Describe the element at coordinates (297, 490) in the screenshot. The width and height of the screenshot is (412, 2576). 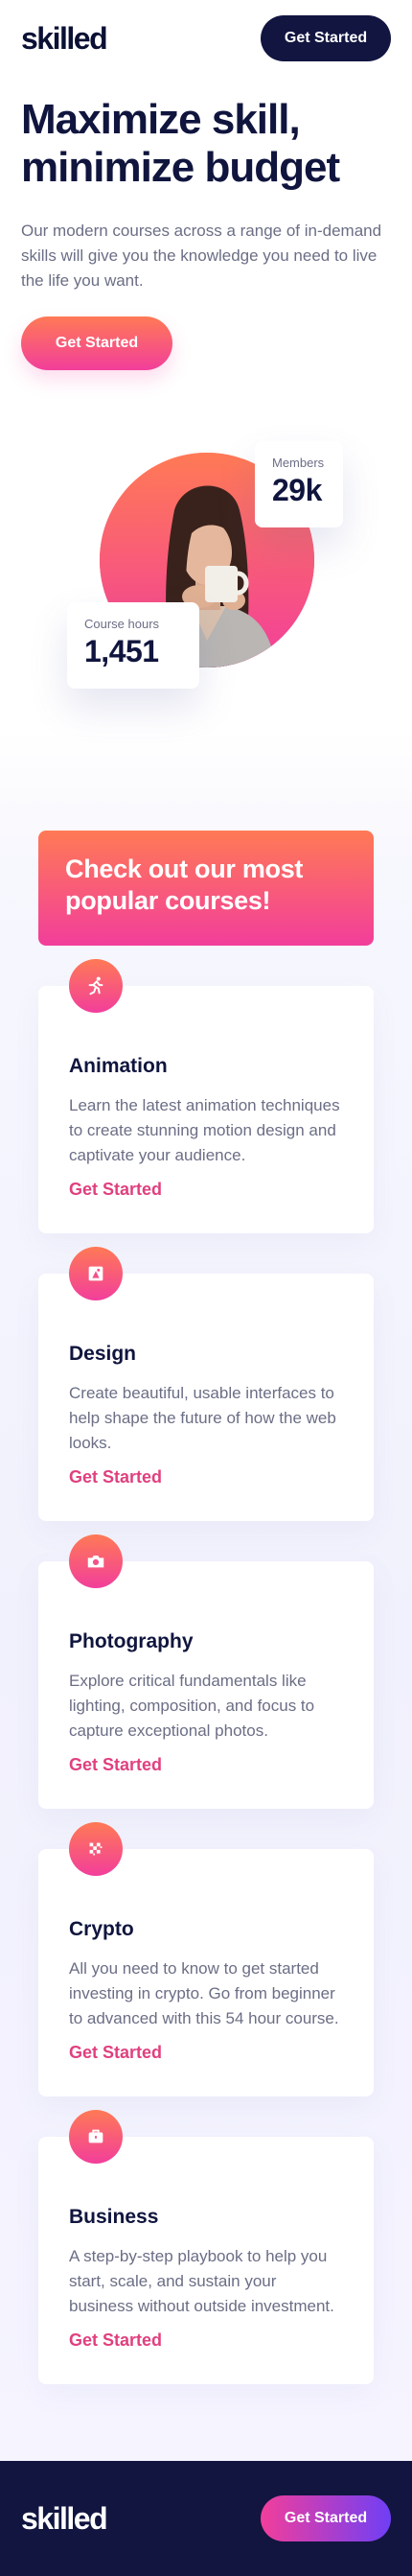
I see `members-value: 29k` at that location.